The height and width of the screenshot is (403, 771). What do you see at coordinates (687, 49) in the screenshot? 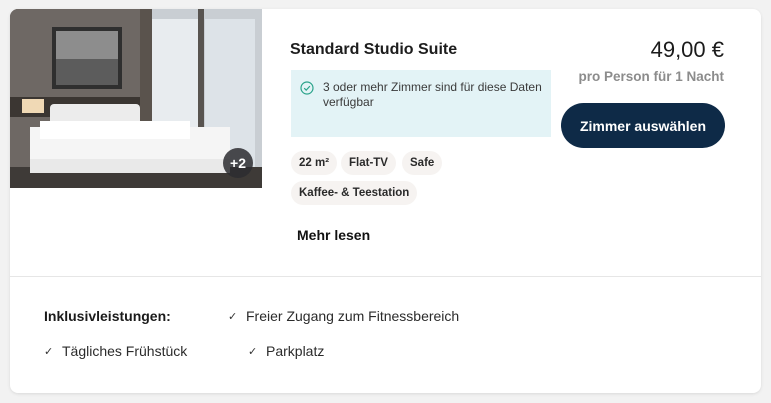
I see `room-price: 49,00 €` at bounding box center [687, 49].